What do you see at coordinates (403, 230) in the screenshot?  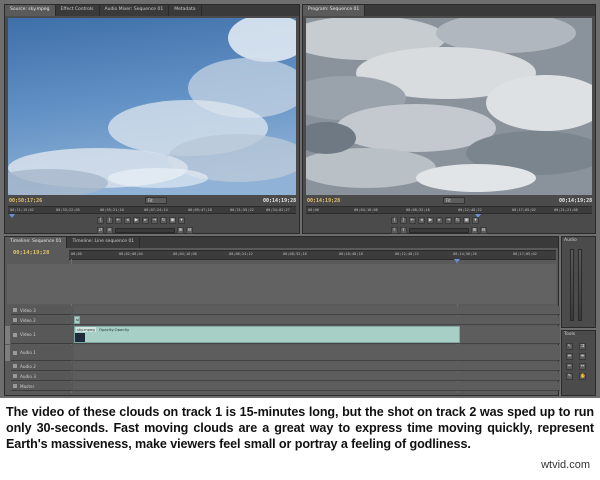 I see `extract-icon: ⇪` at bounding box center [403, 230].